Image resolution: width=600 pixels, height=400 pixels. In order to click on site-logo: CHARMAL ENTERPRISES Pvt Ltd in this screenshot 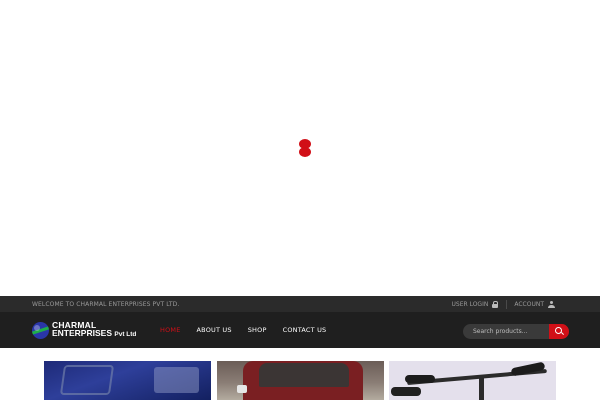, I will do `click(84, 330)`.